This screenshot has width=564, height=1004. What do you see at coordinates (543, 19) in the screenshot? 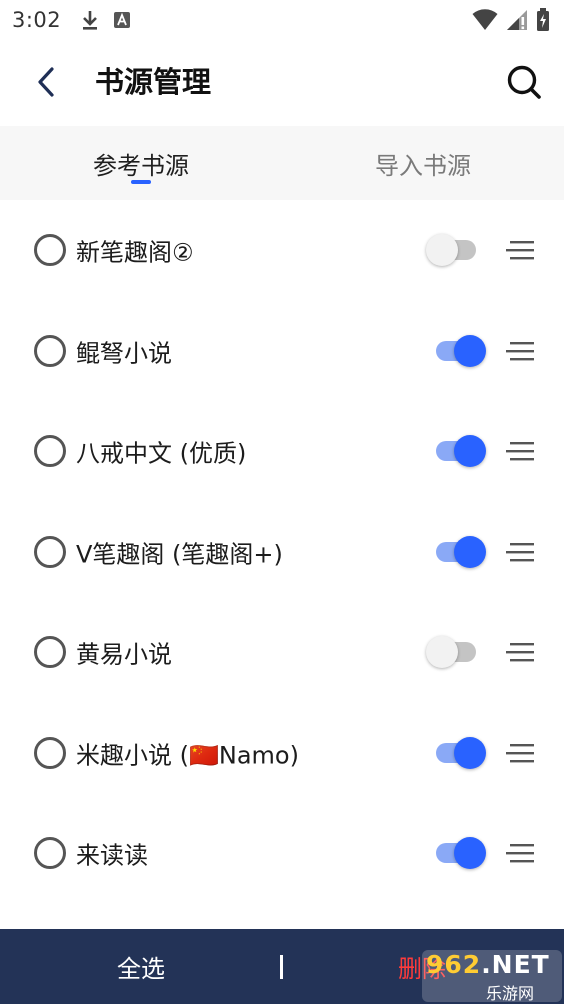
I see `battery-icon` at bounding box center [543, 19].